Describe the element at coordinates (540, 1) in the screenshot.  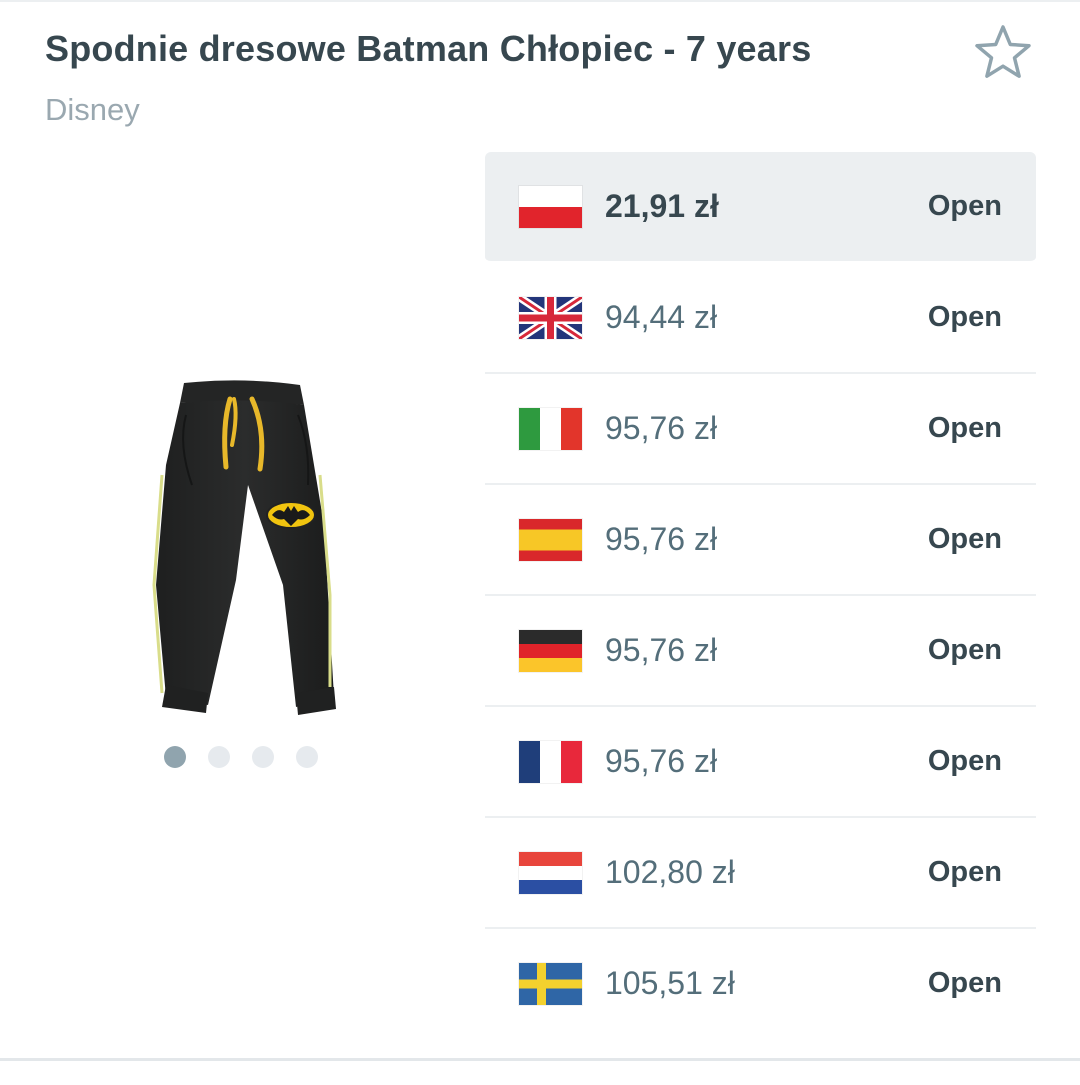
I see `top-edge-divider` at that location.